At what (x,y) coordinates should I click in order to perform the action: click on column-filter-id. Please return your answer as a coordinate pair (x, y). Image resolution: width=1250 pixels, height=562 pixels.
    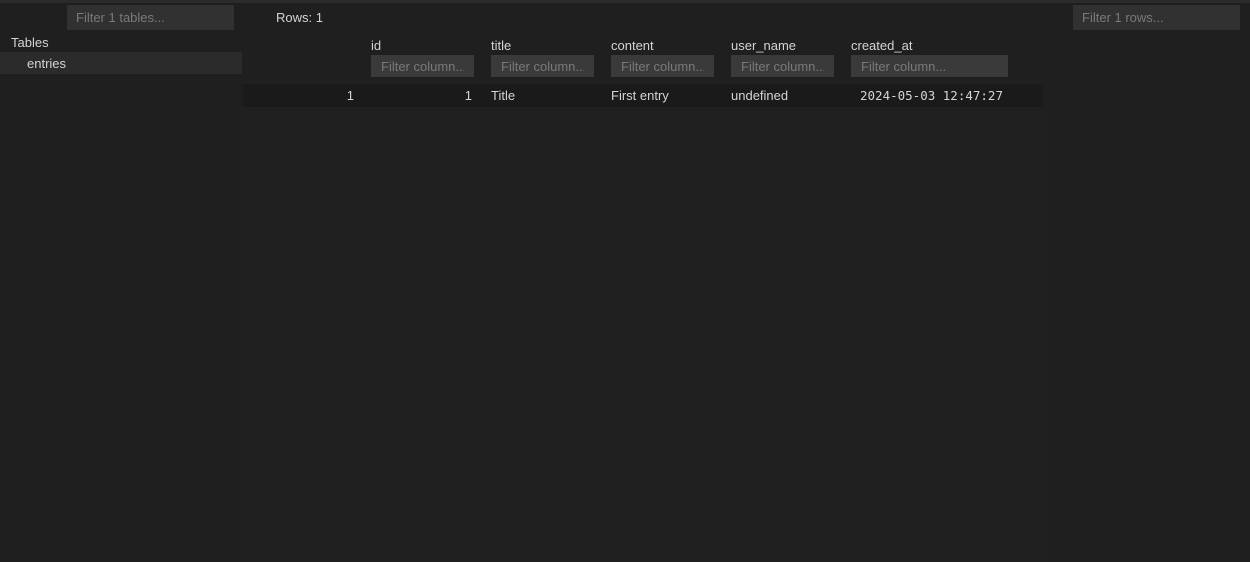
    Looking at the image, I should click on (422, 66).